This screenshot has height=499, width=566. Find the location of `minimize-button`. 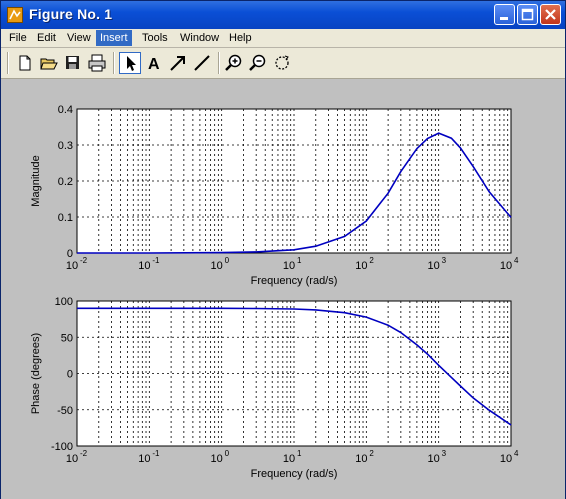

minimize-button is located at coordinates (504, 14).